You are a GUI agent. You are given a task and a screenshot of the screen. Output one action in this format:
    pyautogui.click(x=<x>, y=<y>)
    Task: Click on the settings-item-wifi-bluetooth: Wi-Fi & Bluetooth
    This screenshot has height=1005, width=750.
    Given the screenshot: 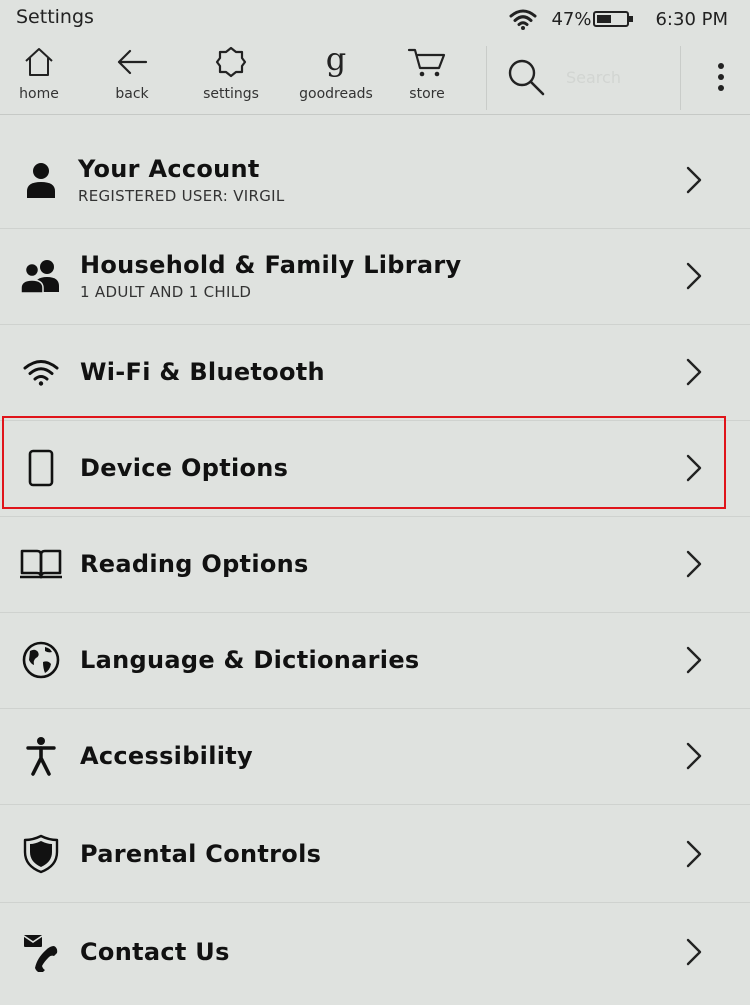 What is the action you would take?
    pyautogui.click(x=375, y=372)
    